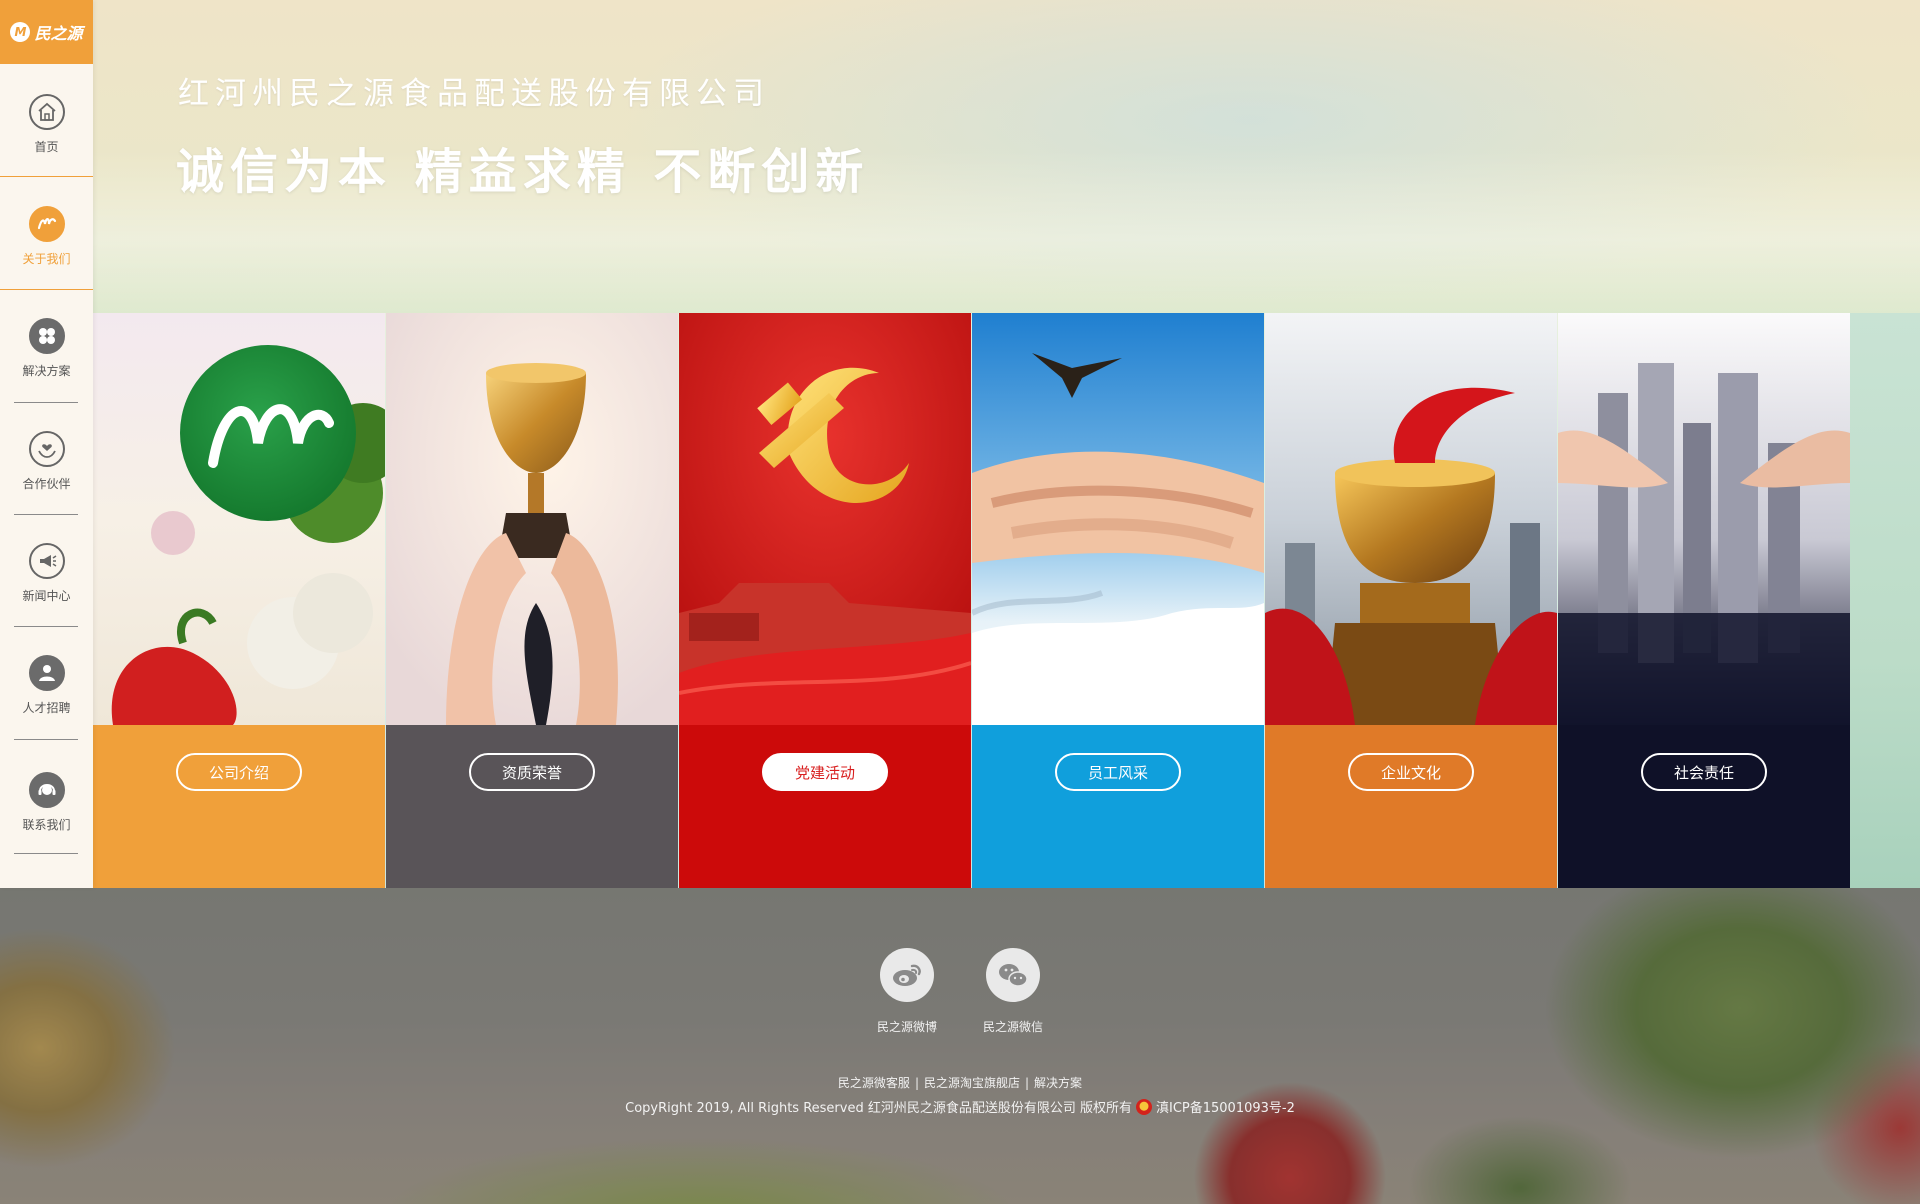  What do you see at coordinates (1225, 1106) in the screenshot?
I see `icp-number: 滇ICP备15001093号-2` at bounding box center [1225, 1106].